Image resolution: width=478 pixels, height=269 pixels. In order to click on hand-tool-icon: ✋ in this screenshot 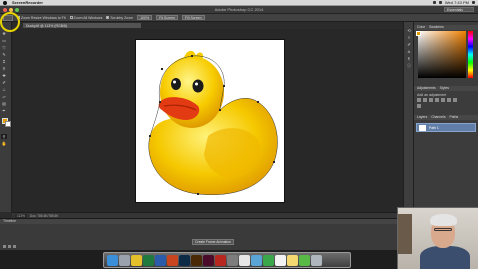, I will do `click(4, 143)`.